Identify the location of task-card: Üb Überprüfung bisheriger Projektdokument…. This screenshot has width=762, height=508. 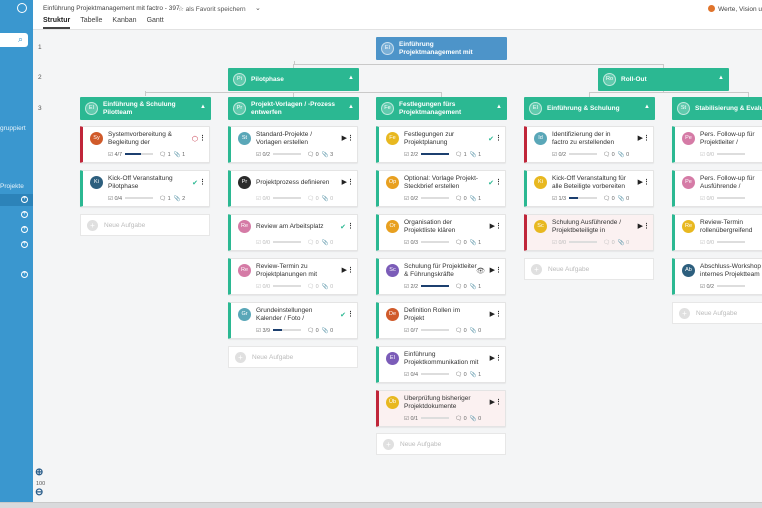
(441, 408).